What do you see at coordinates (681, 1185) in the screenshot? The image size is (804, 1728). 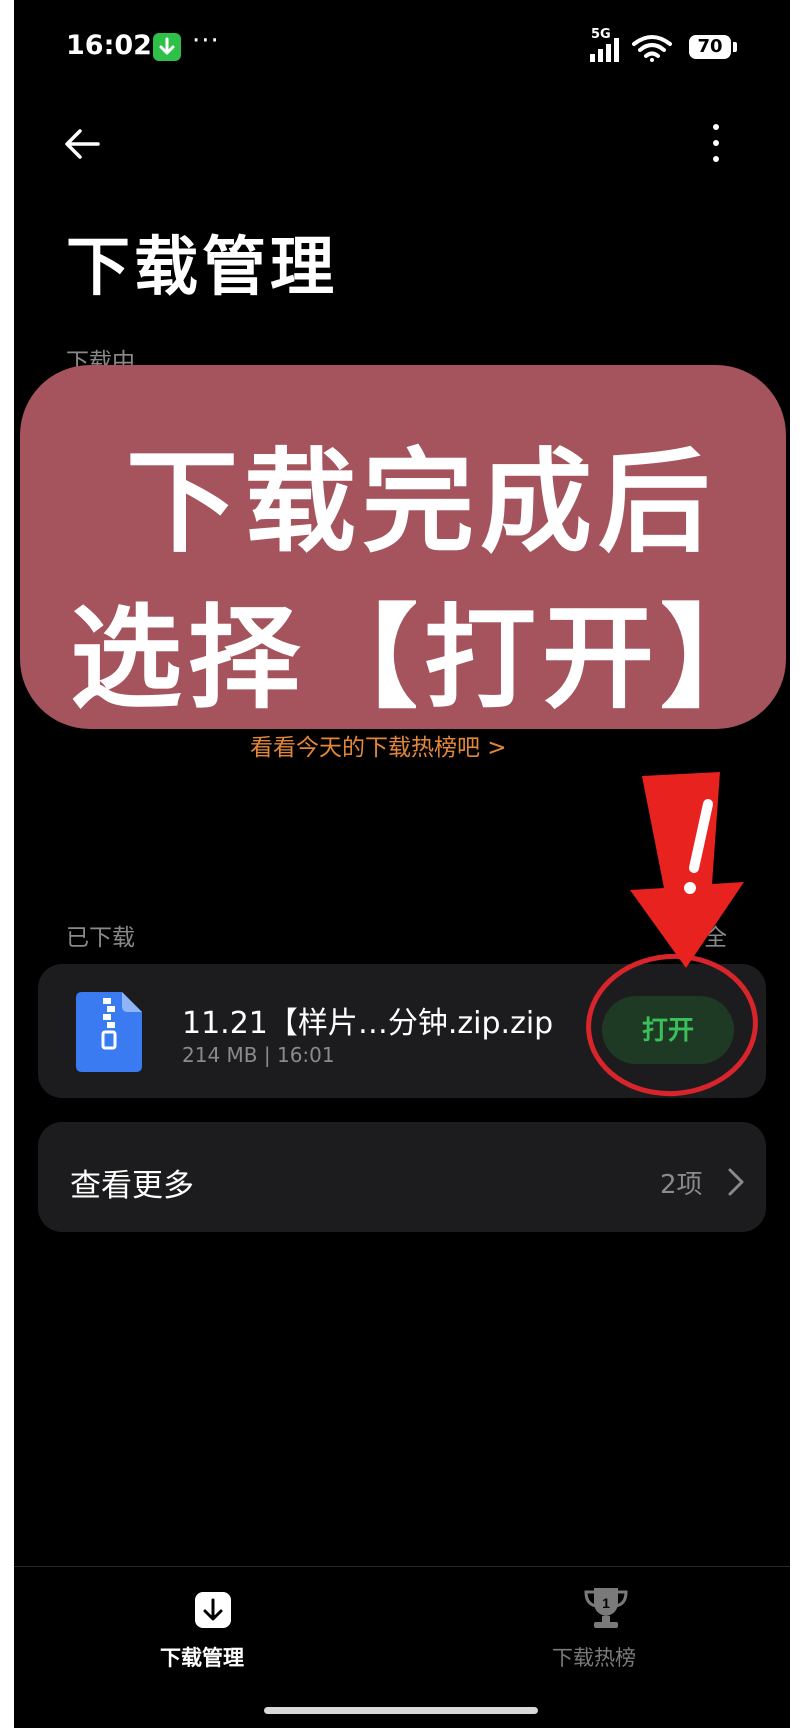 I see `see-more-count: 2项` at bounding box center [681, 1185].